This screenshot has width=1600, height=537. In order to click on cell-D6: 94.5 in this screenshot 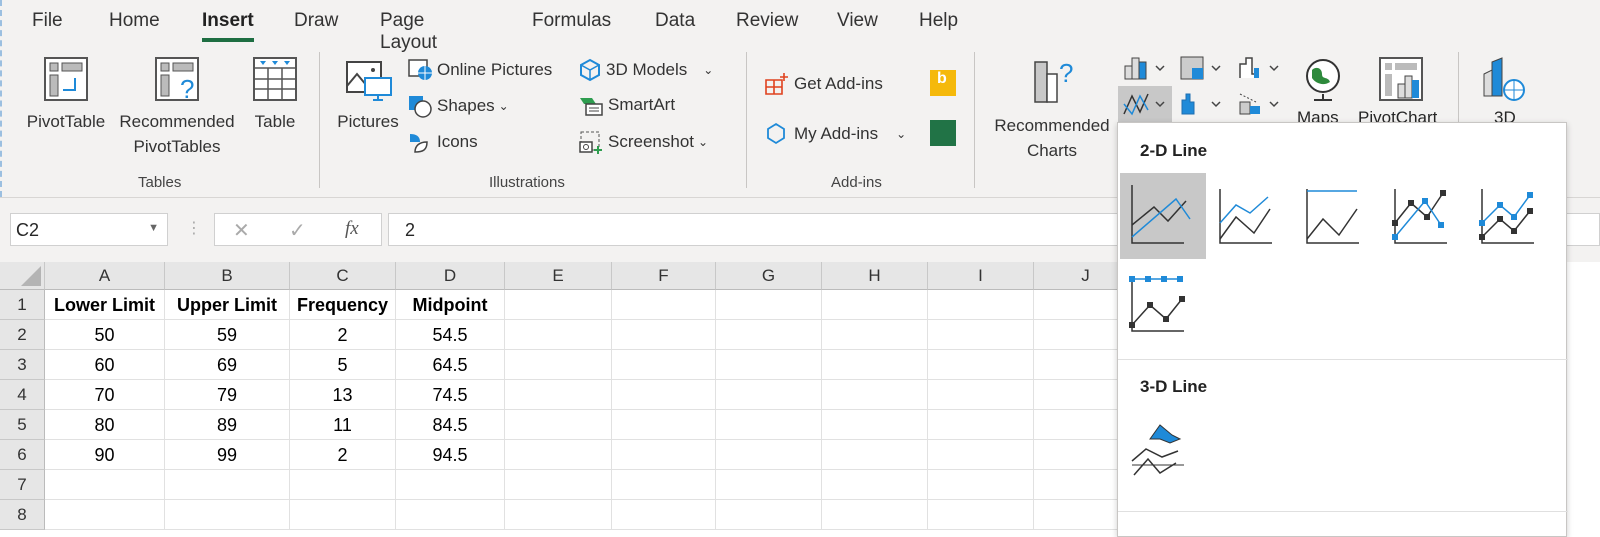, I will do `click(450, 455)`.